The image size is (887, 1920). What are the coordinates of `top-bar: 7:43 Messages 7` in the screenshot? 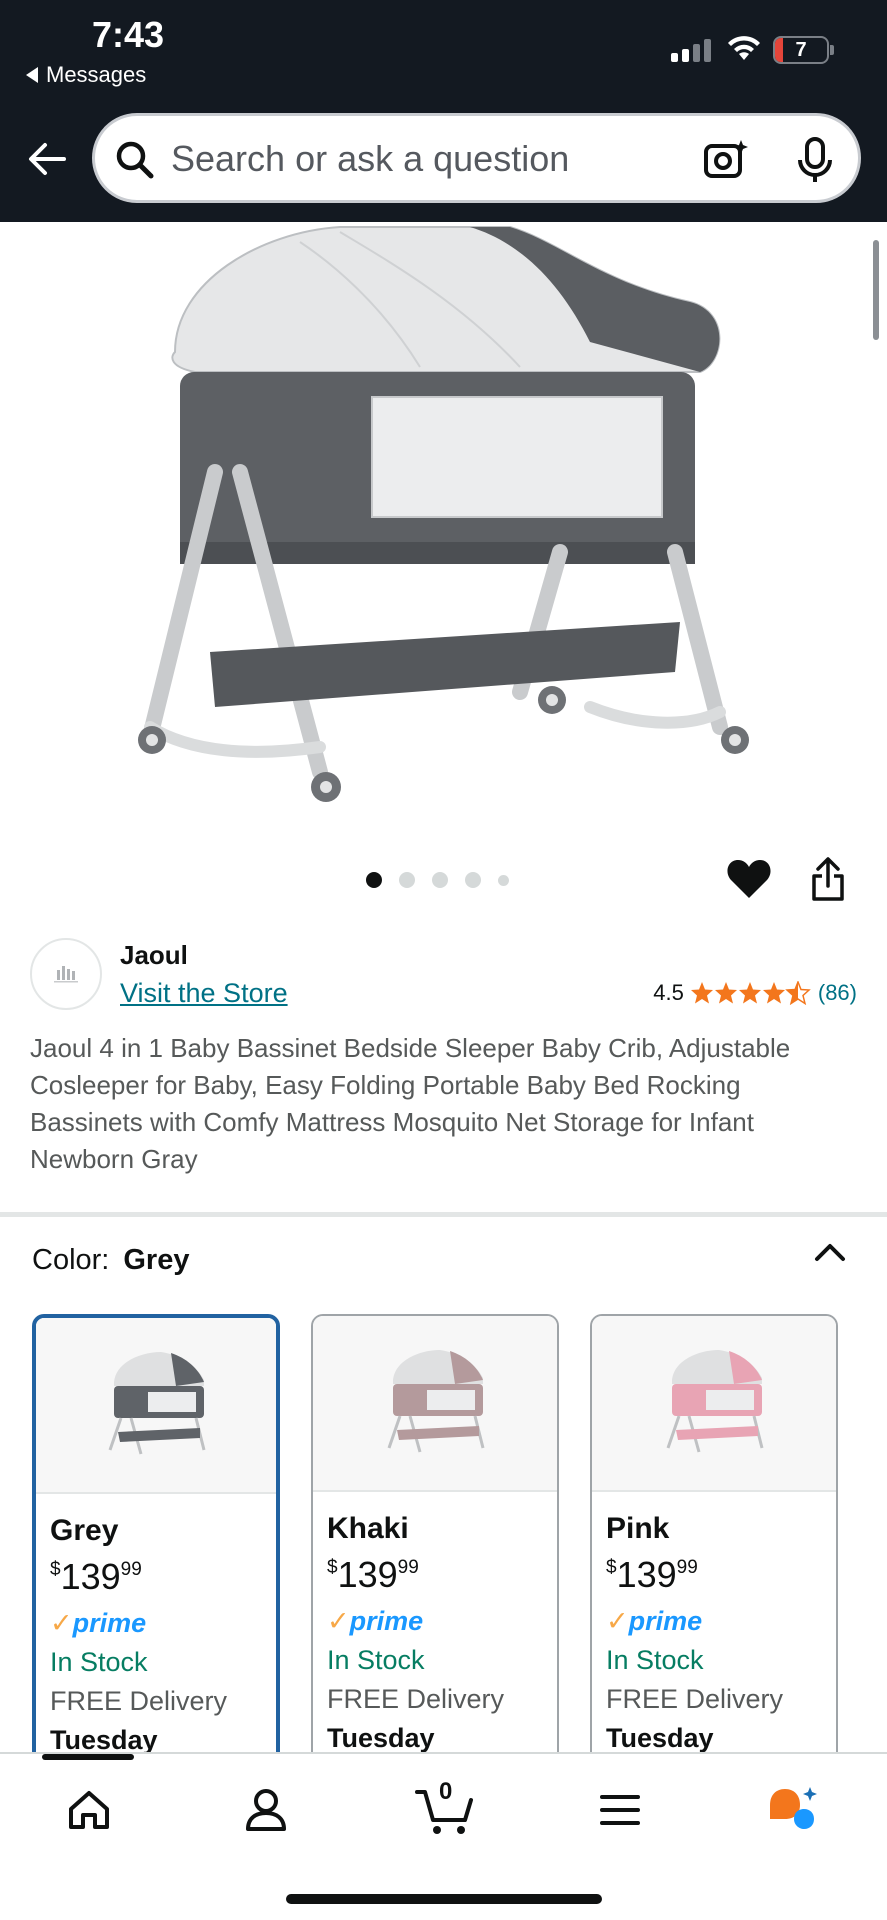 It's located at (443, 111).